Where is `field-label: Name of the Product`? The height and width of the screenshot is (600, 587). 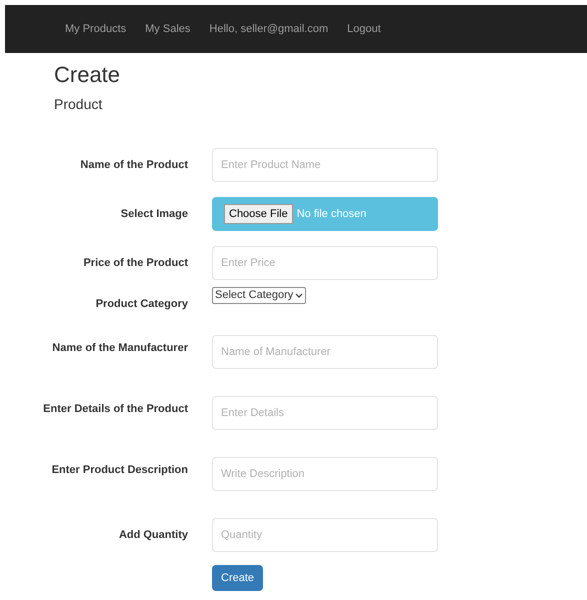 field-label: Name of the Product is located at coordinates (133, 165).